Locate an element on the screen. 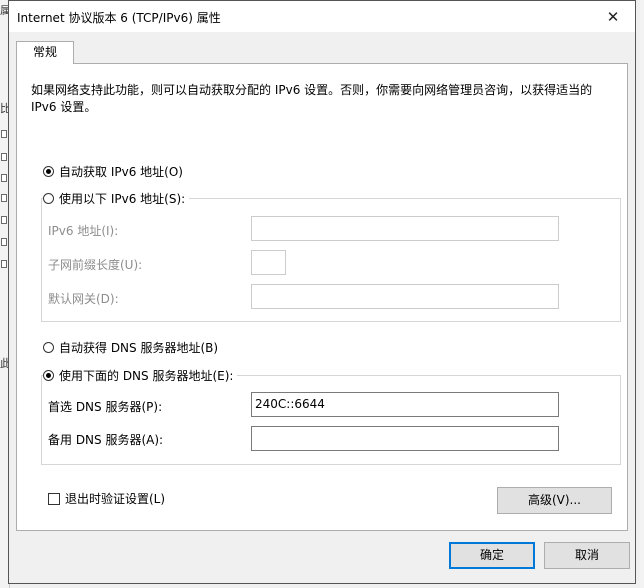 This screenshot has width=644, height=588. default-gateway-label: 默认网关(D): is located at coordinates (83, 299).